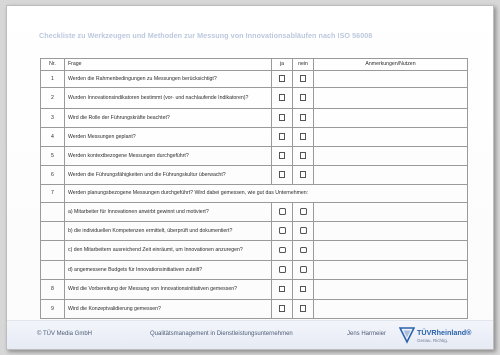 The width and height of the screenshot is (500, 355). I want to click on footer-copyright: © TÜV Media GmbH, so click(64, 334).